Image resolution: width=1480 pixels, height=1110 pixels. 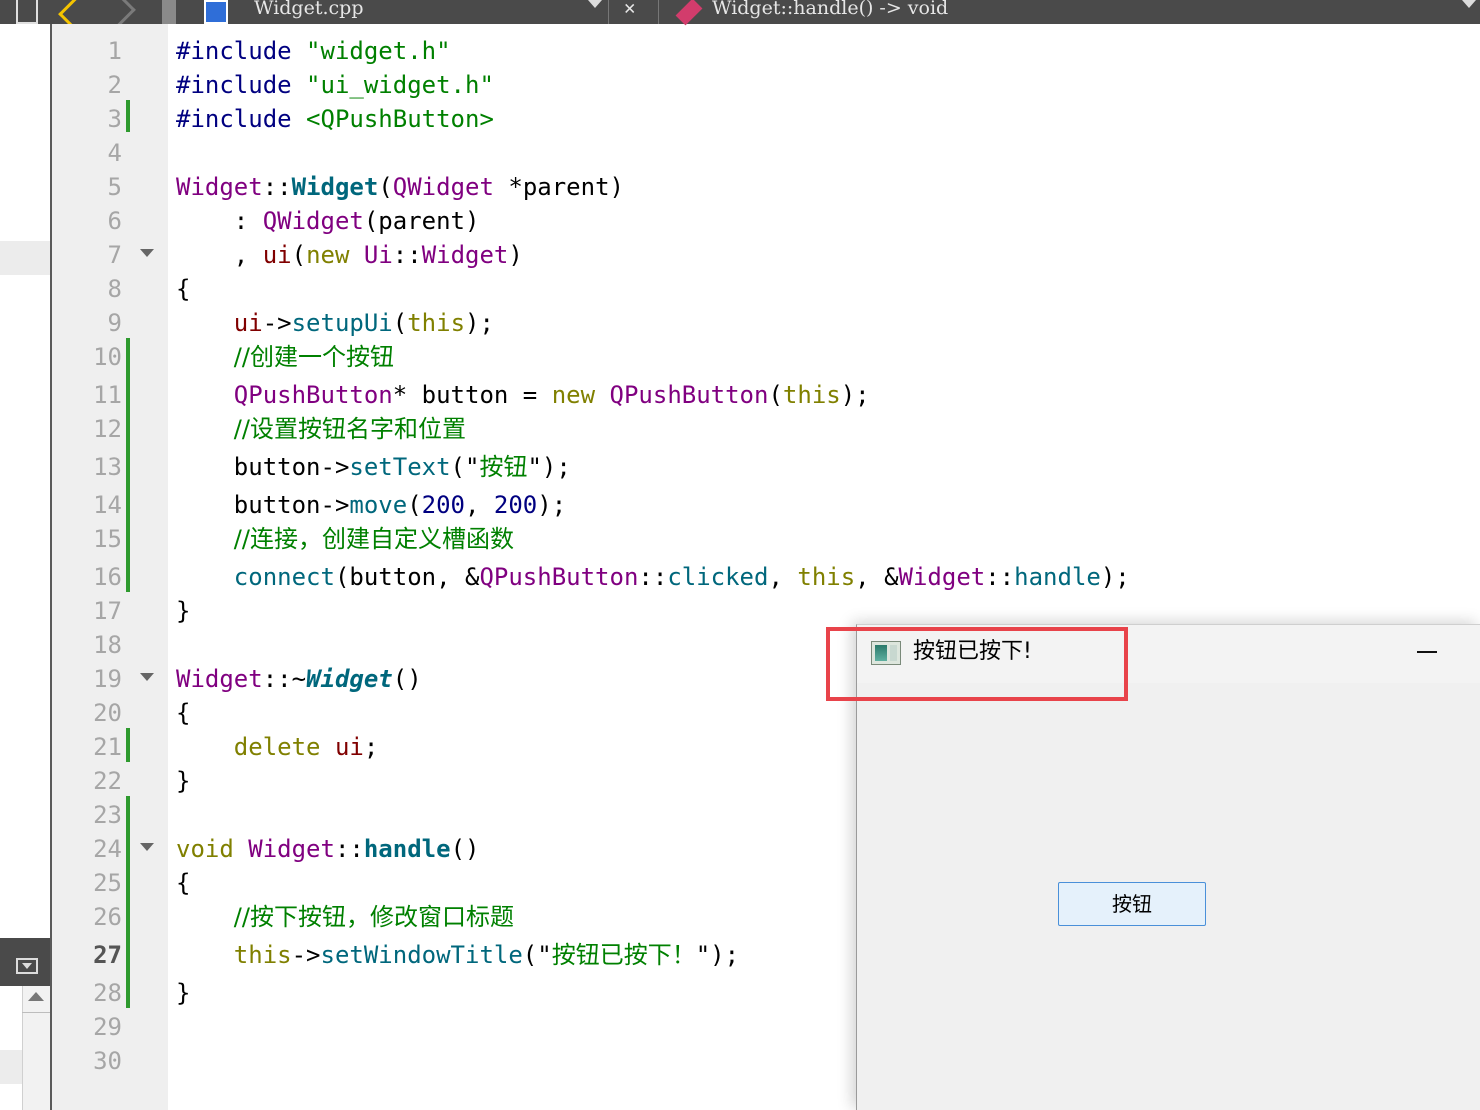 I want to click on line-number: 29, so click(x=107, y=1027).